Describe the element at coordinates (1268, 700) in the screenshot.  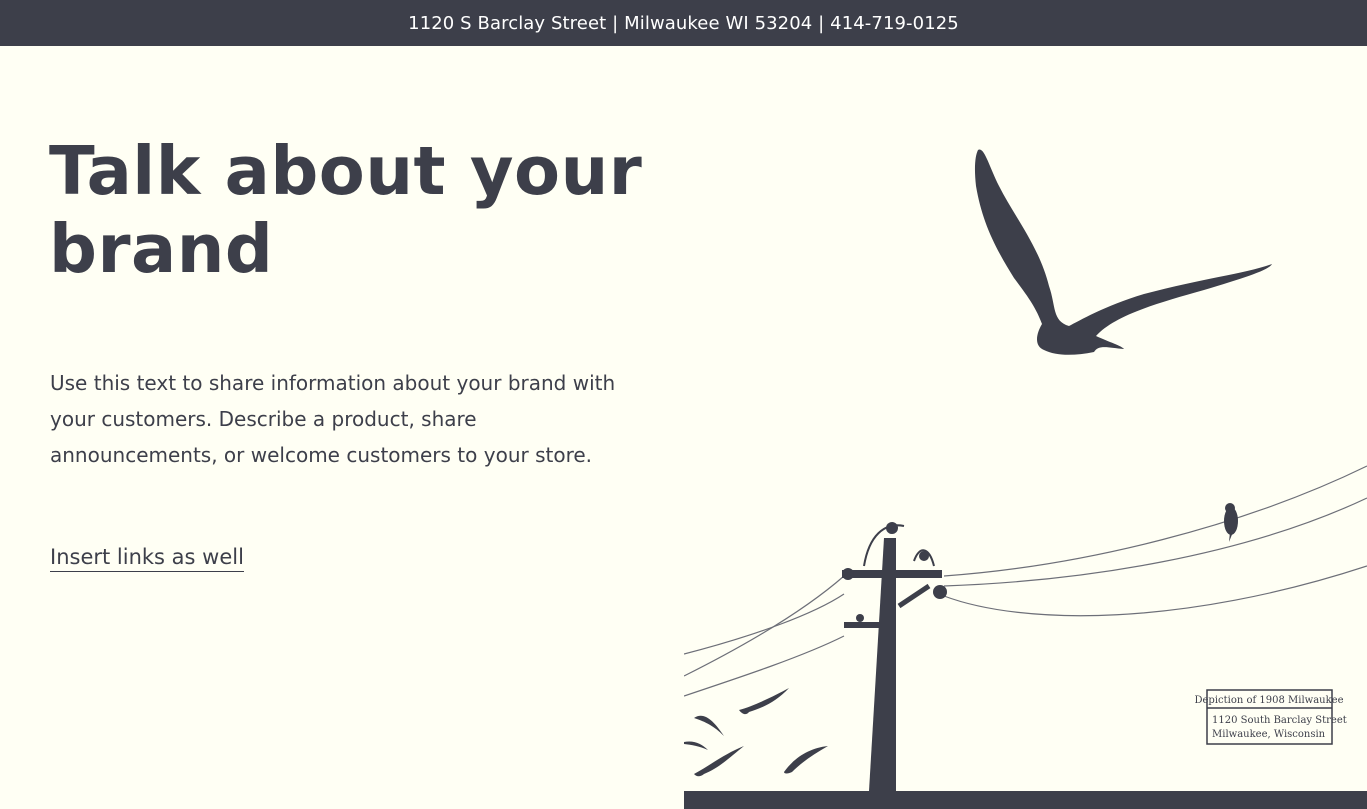
I see `plaque-title: Depiction of 1908 Milwaukee` at that location.